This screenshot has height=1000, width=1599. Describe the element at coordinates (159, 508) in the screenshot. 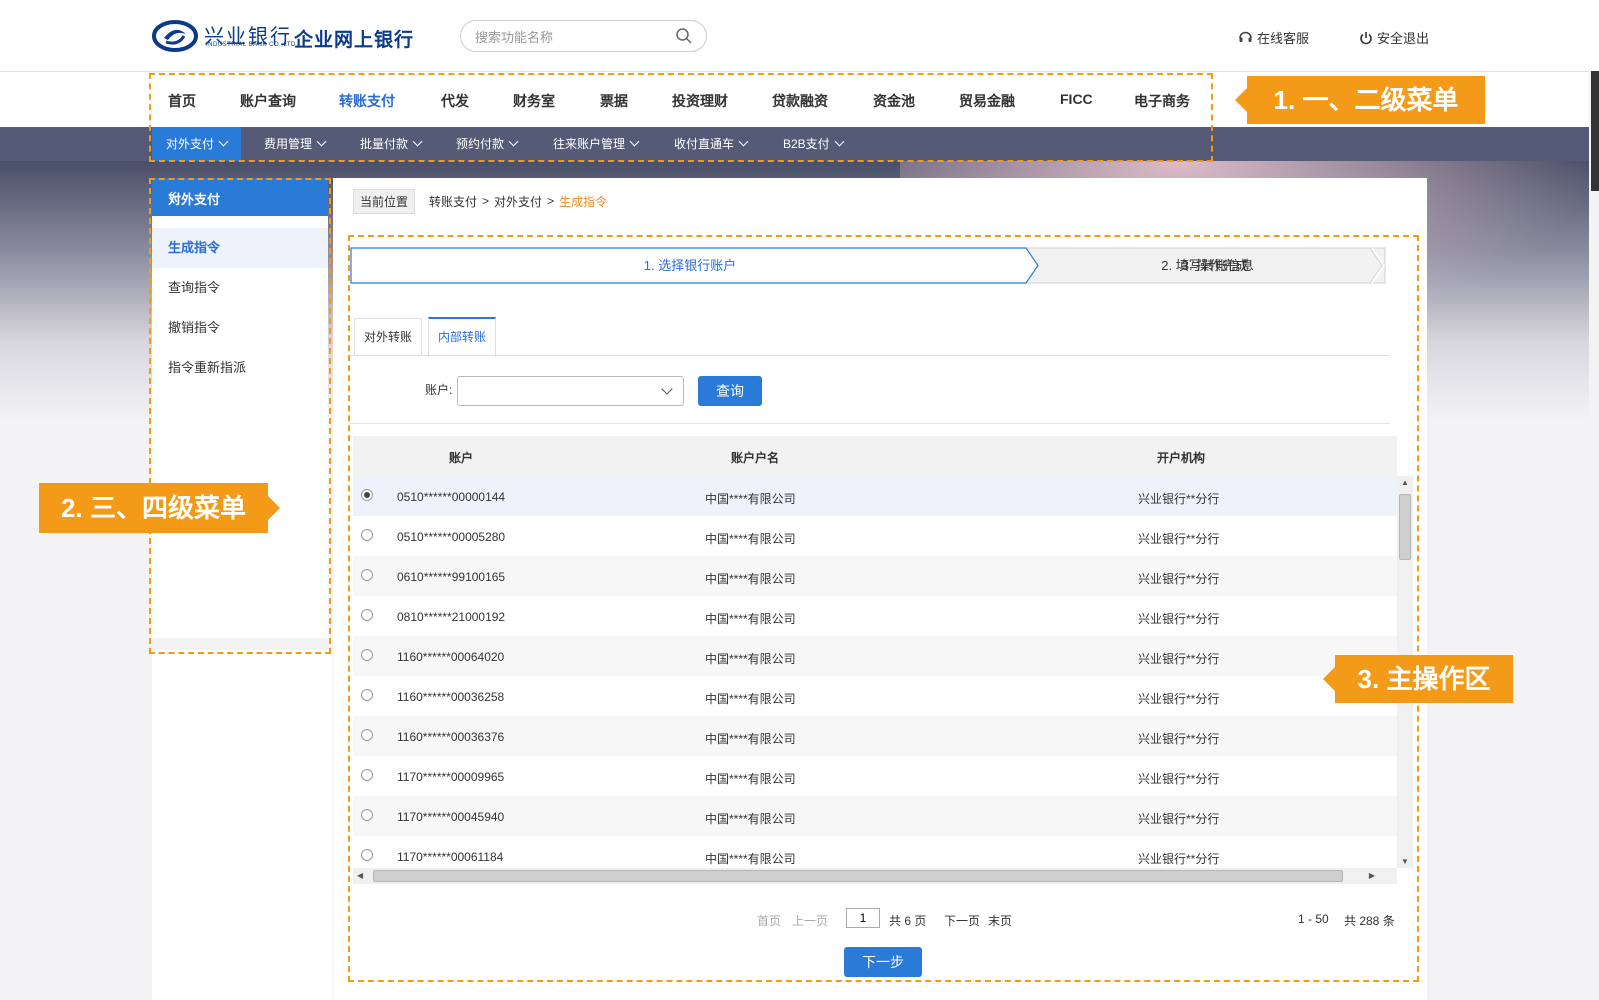

I see `annotation-label-2: 2. 三、四级菜单` at that location.